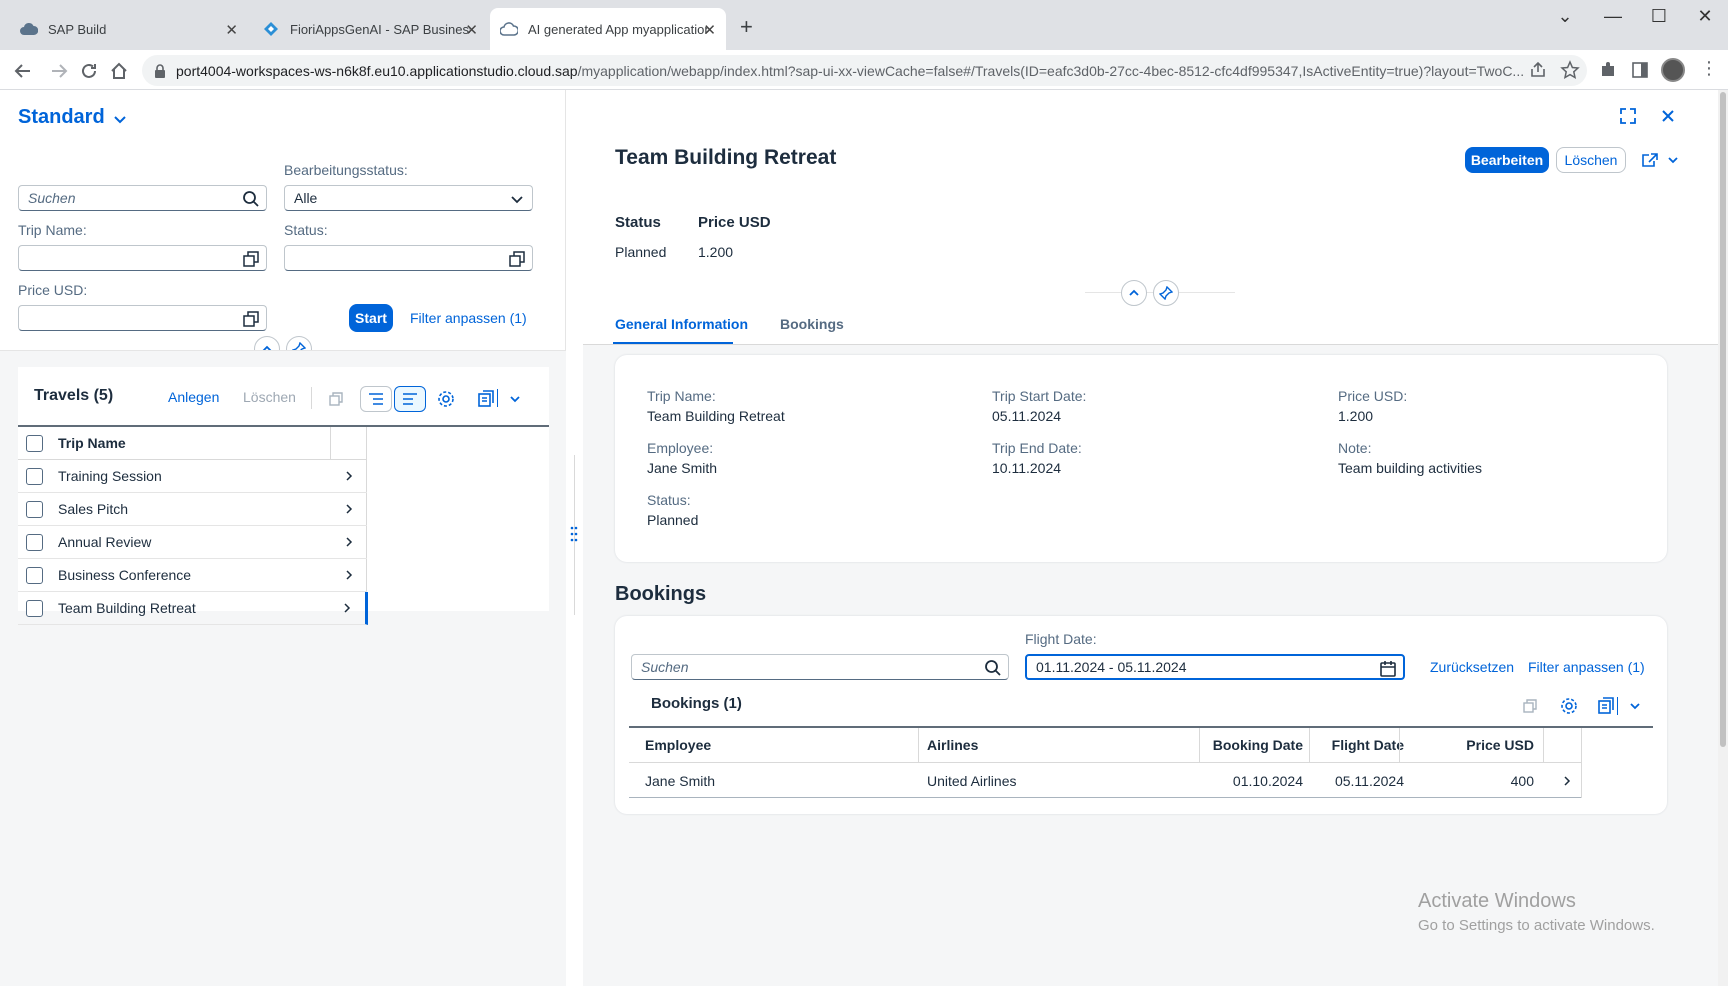 This screenshot has width=1728, height=986. Describe the element at coordinates (370, 29) in the screenshot. I see `browser-tab-fioriappsgenai: FioriAppsGenAI - SAP Business A ✕` at that location.